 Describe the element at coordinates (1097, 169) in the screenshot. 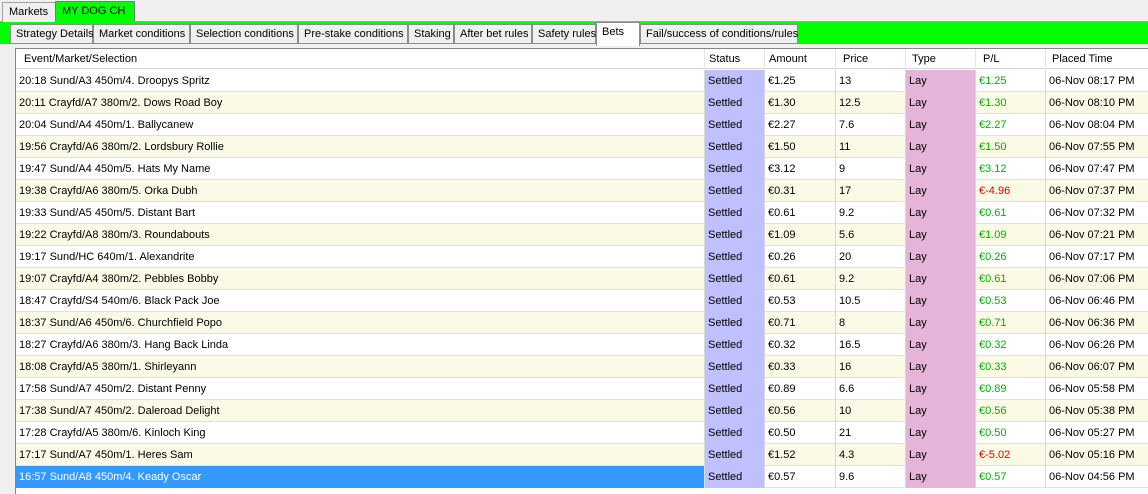

I see `cell-placed-time: 06-Nov 07:47 PM` at that location.